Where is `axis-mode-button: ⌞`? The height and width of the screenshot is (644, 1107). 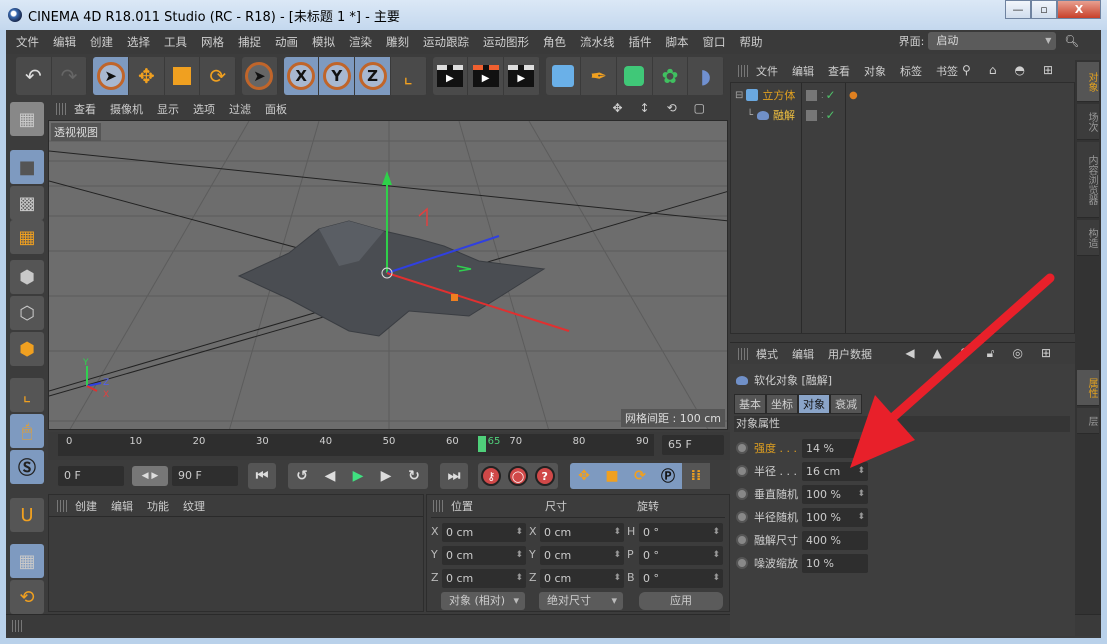
axis-mode-button: ⌞ is located at coordinates (27, 395).